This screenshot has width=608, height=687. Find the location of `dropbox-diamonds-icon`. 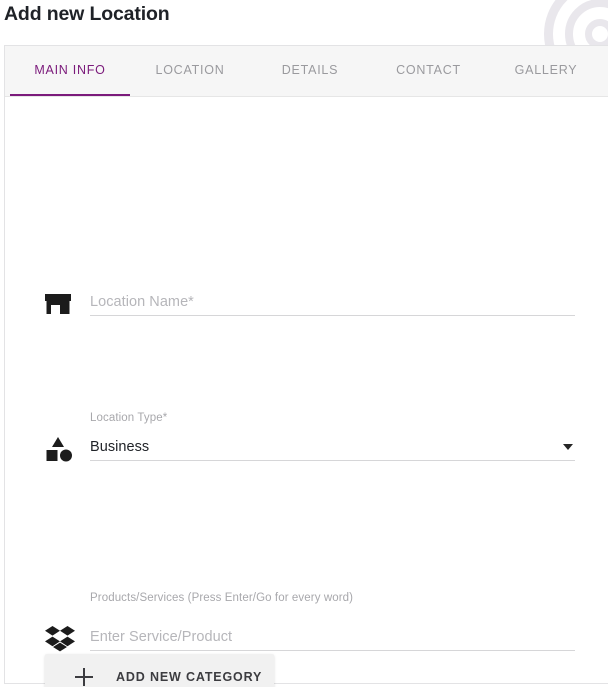

dropbox-diamonds-icon is located at coordinates (62, 639).